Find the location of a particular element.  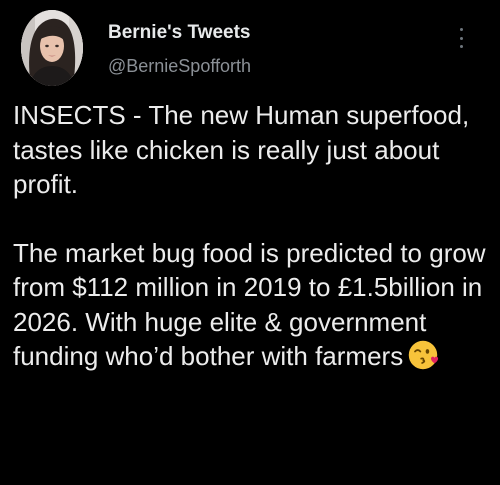

author-handle: @BernieSpofforth is located at coordinates (179, 66).